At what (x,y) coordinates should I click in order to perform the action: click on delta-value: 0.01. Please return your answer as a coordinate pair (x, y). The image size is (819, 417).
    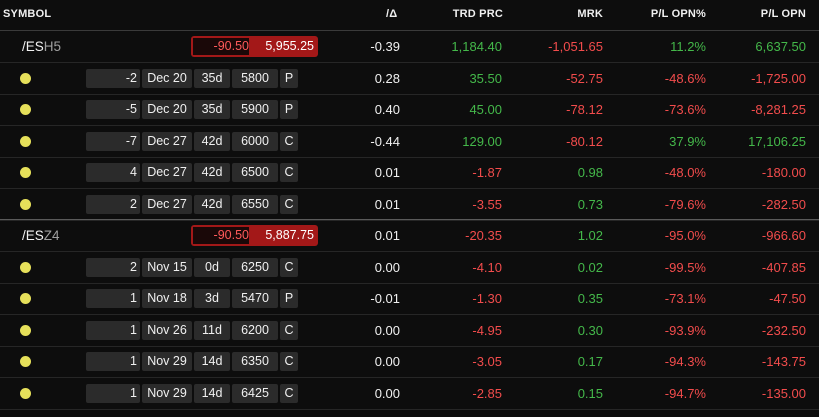
    Looking at the image, I should click on (387, 172).